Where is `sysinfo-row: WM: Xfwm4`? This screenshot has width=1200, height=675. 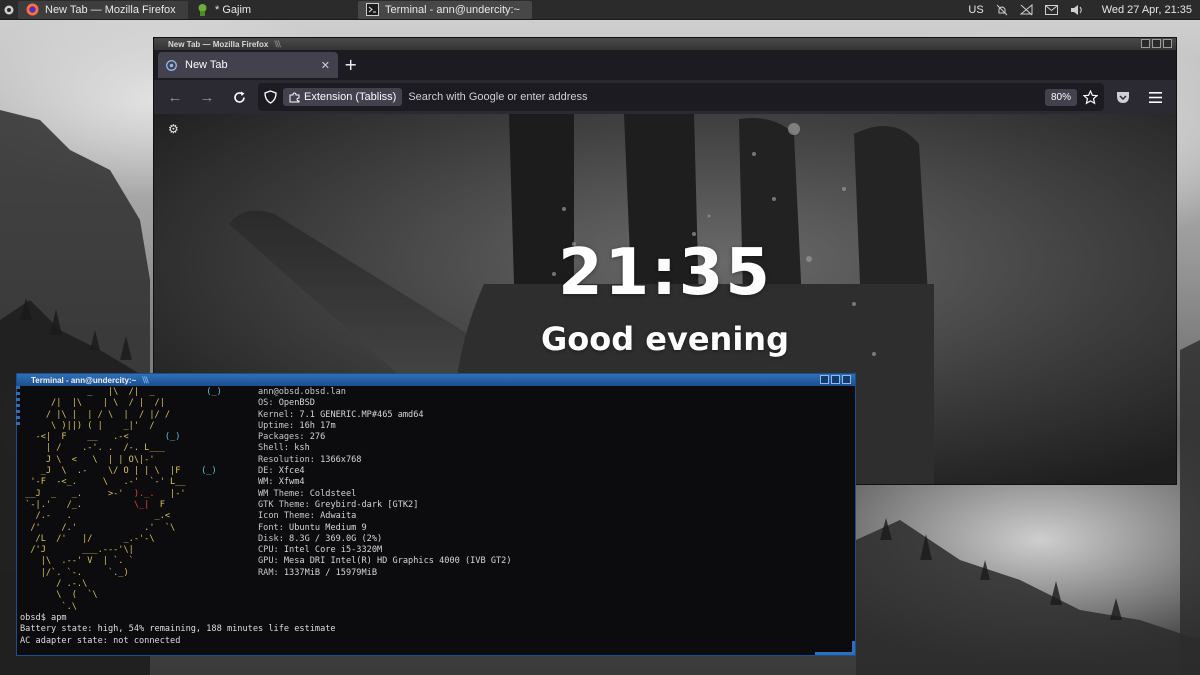
sysinfo-row: WM: Xfwm4 is located at coordinates (281, 482).